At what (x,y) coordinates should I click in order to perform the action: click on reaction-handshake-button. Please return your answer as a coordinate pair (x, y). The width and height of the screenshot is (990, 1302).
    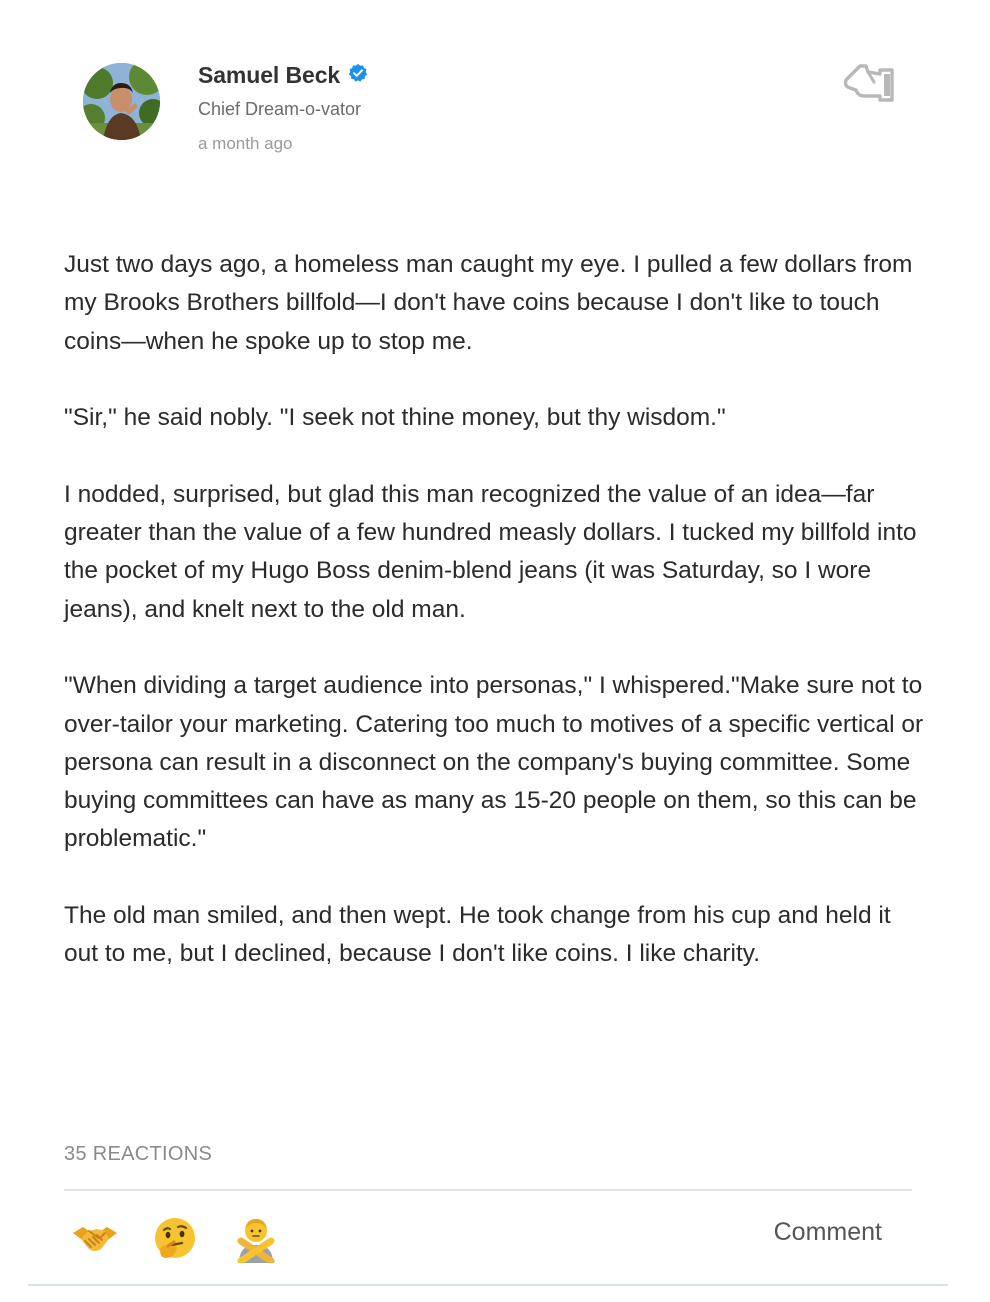
    Looking at the image, I should click on (95, 1239).